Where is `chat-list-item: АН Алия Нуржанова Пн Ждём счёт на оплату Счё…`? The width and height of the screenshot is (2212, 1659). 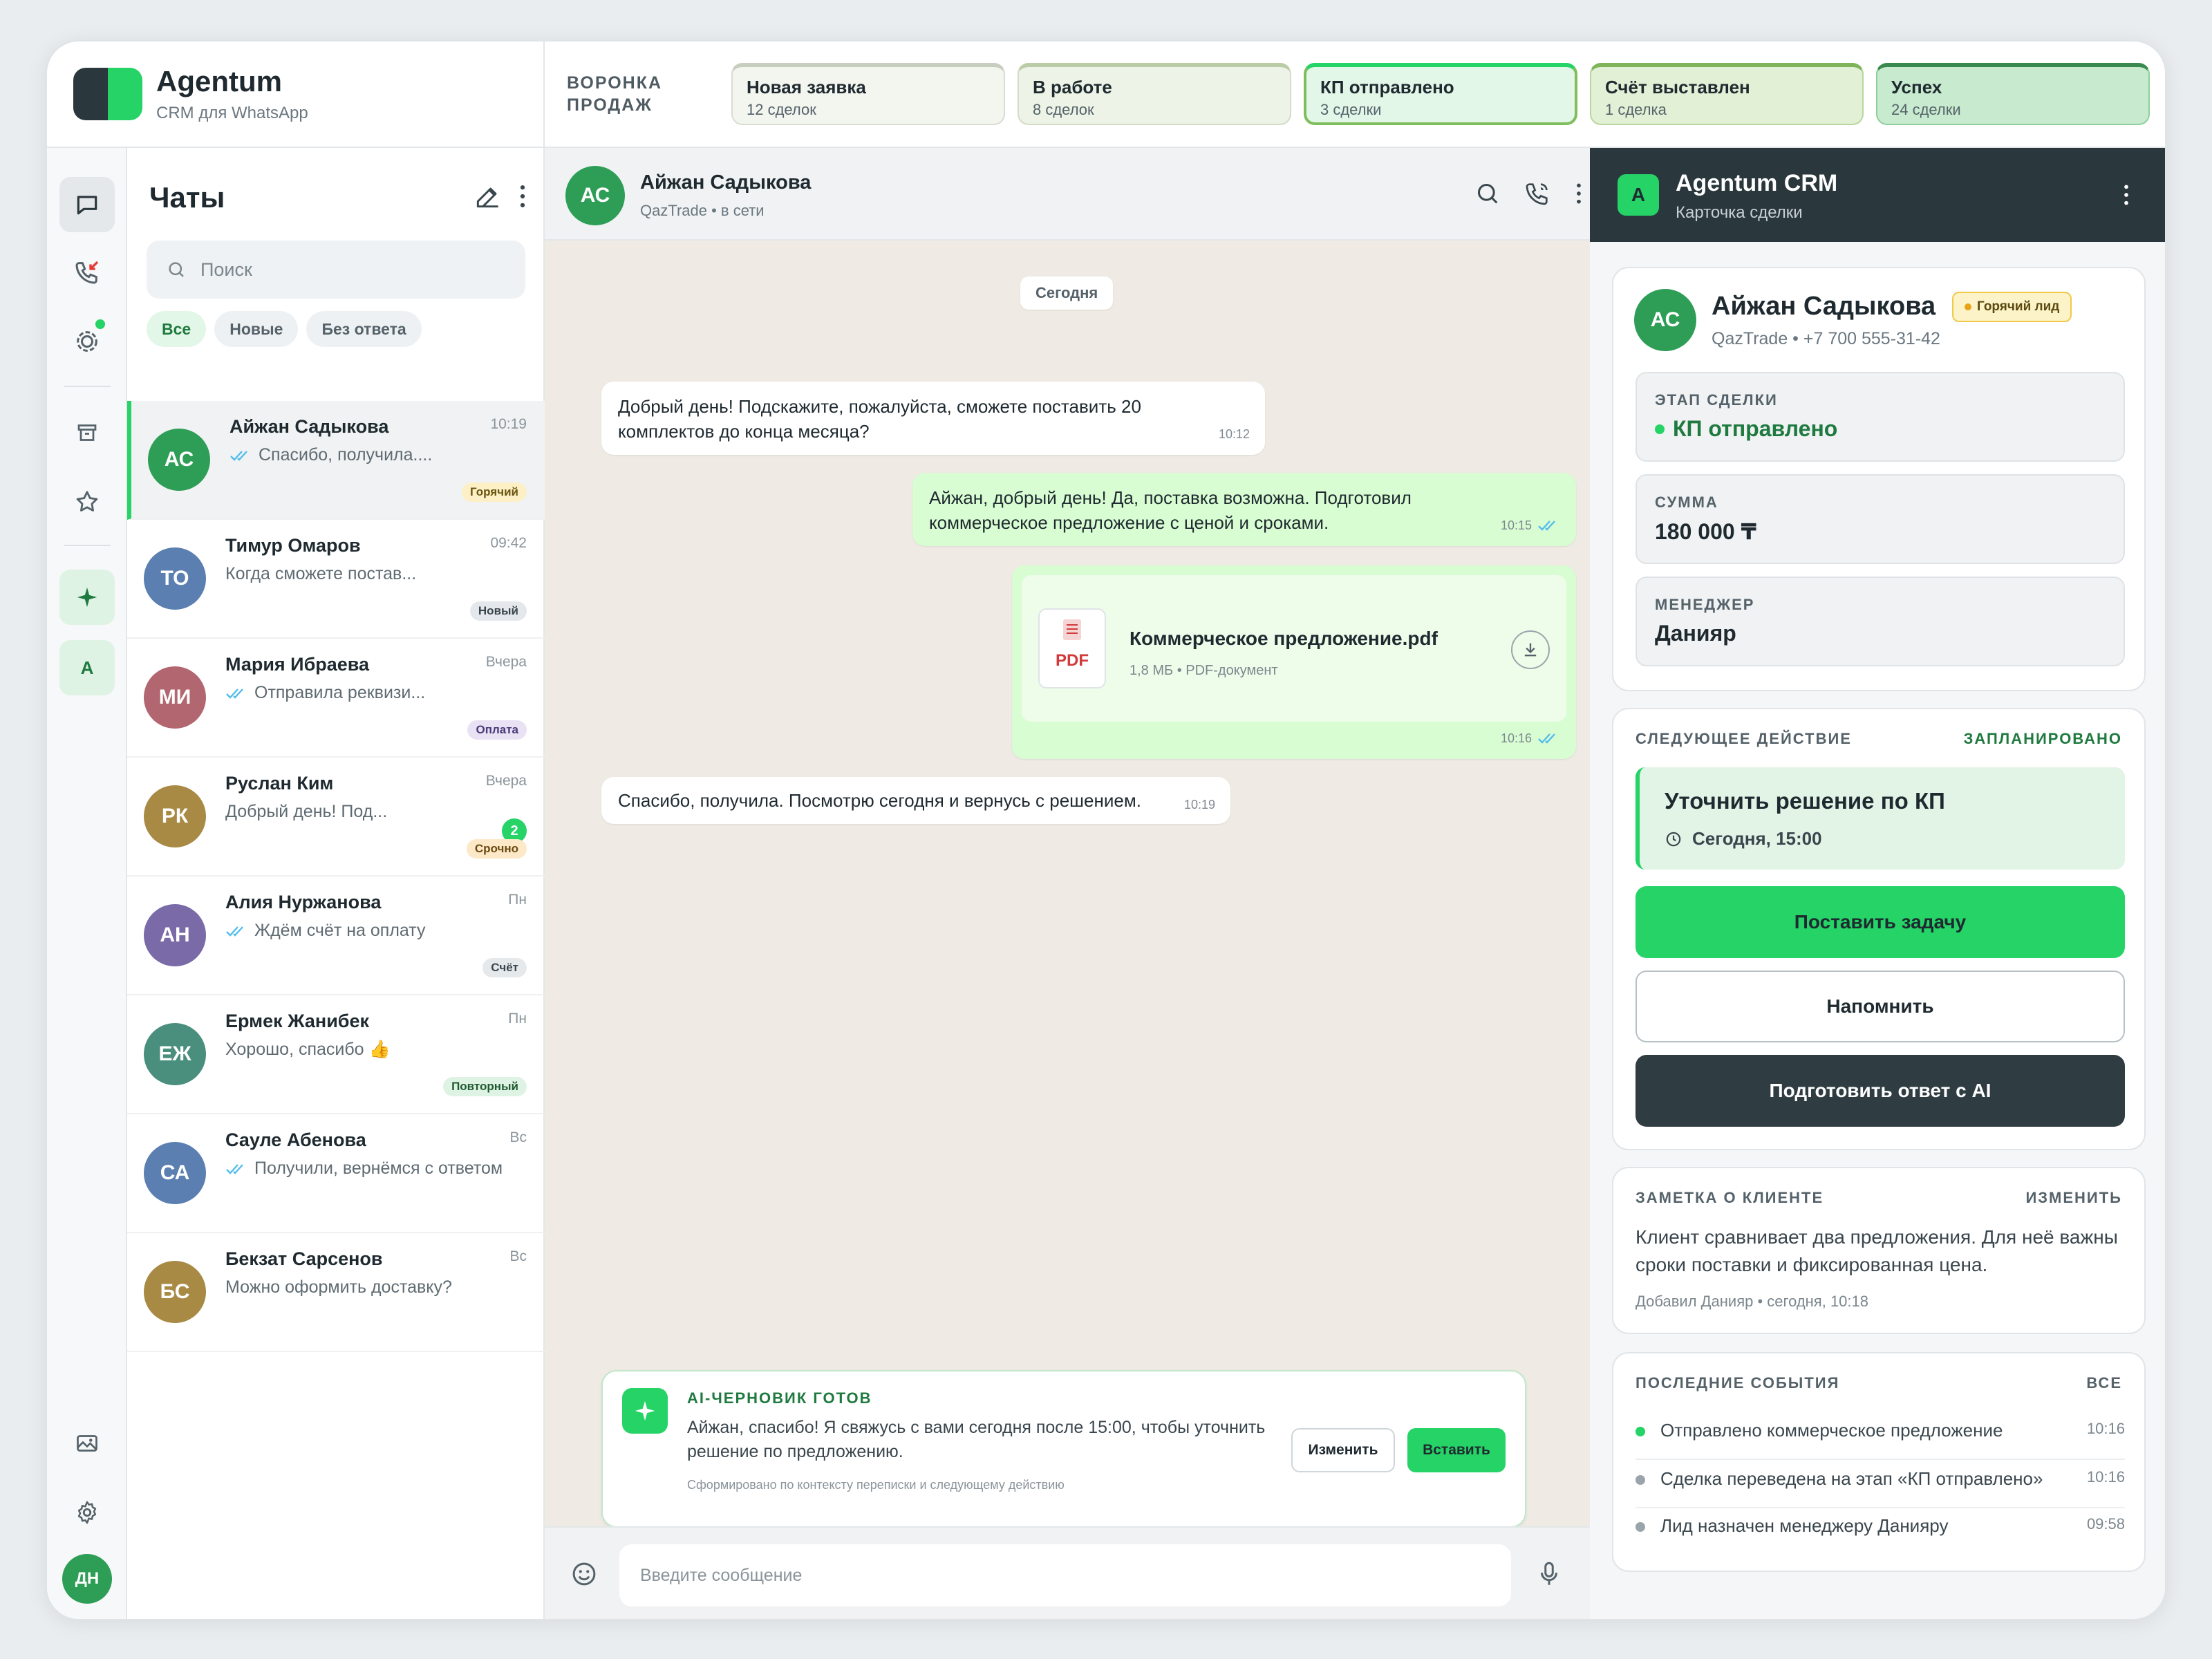
chat-list-item: АН Алия Нуржанова Пн Ждём счёт на оплату Счё… is located at coordinates (336, 936).